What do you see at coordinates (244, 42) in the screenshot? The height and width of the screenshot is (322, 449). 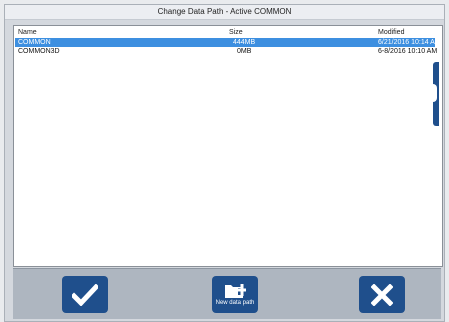 I see `item-size: 444MB` at bounding box center [244, 42].